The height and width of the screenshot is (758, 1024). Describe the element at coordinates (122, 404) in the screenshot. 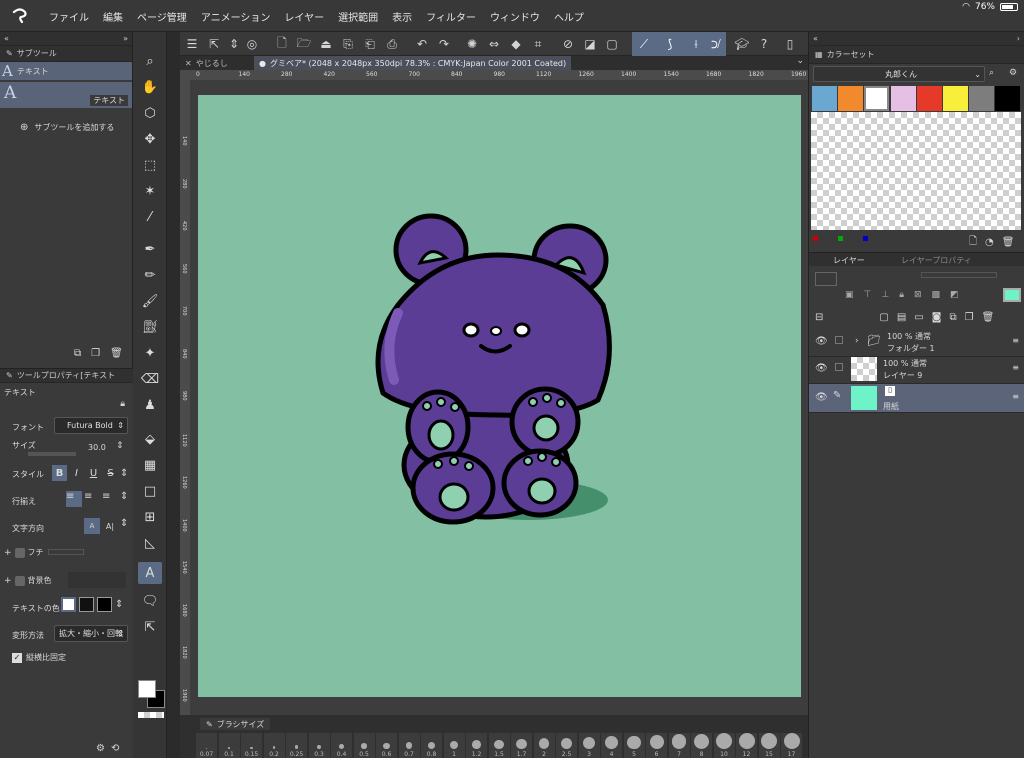

I see `lock-icon: 🔒︎` at that location.